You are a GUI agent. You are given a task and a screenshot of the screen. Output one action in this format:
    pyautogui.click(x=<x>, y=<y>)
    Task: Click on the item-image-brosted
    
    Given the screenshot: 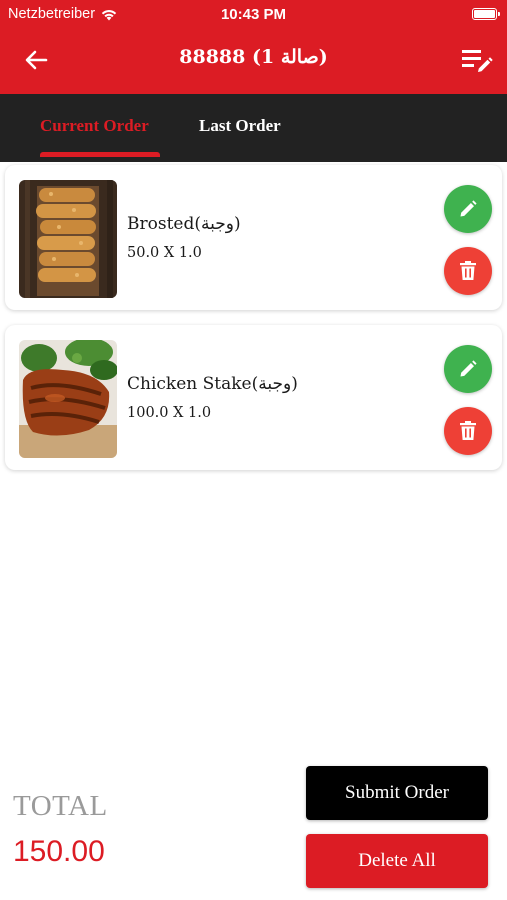 What is the action you would take?
    pyautogui.click(x=68, y=239)
    